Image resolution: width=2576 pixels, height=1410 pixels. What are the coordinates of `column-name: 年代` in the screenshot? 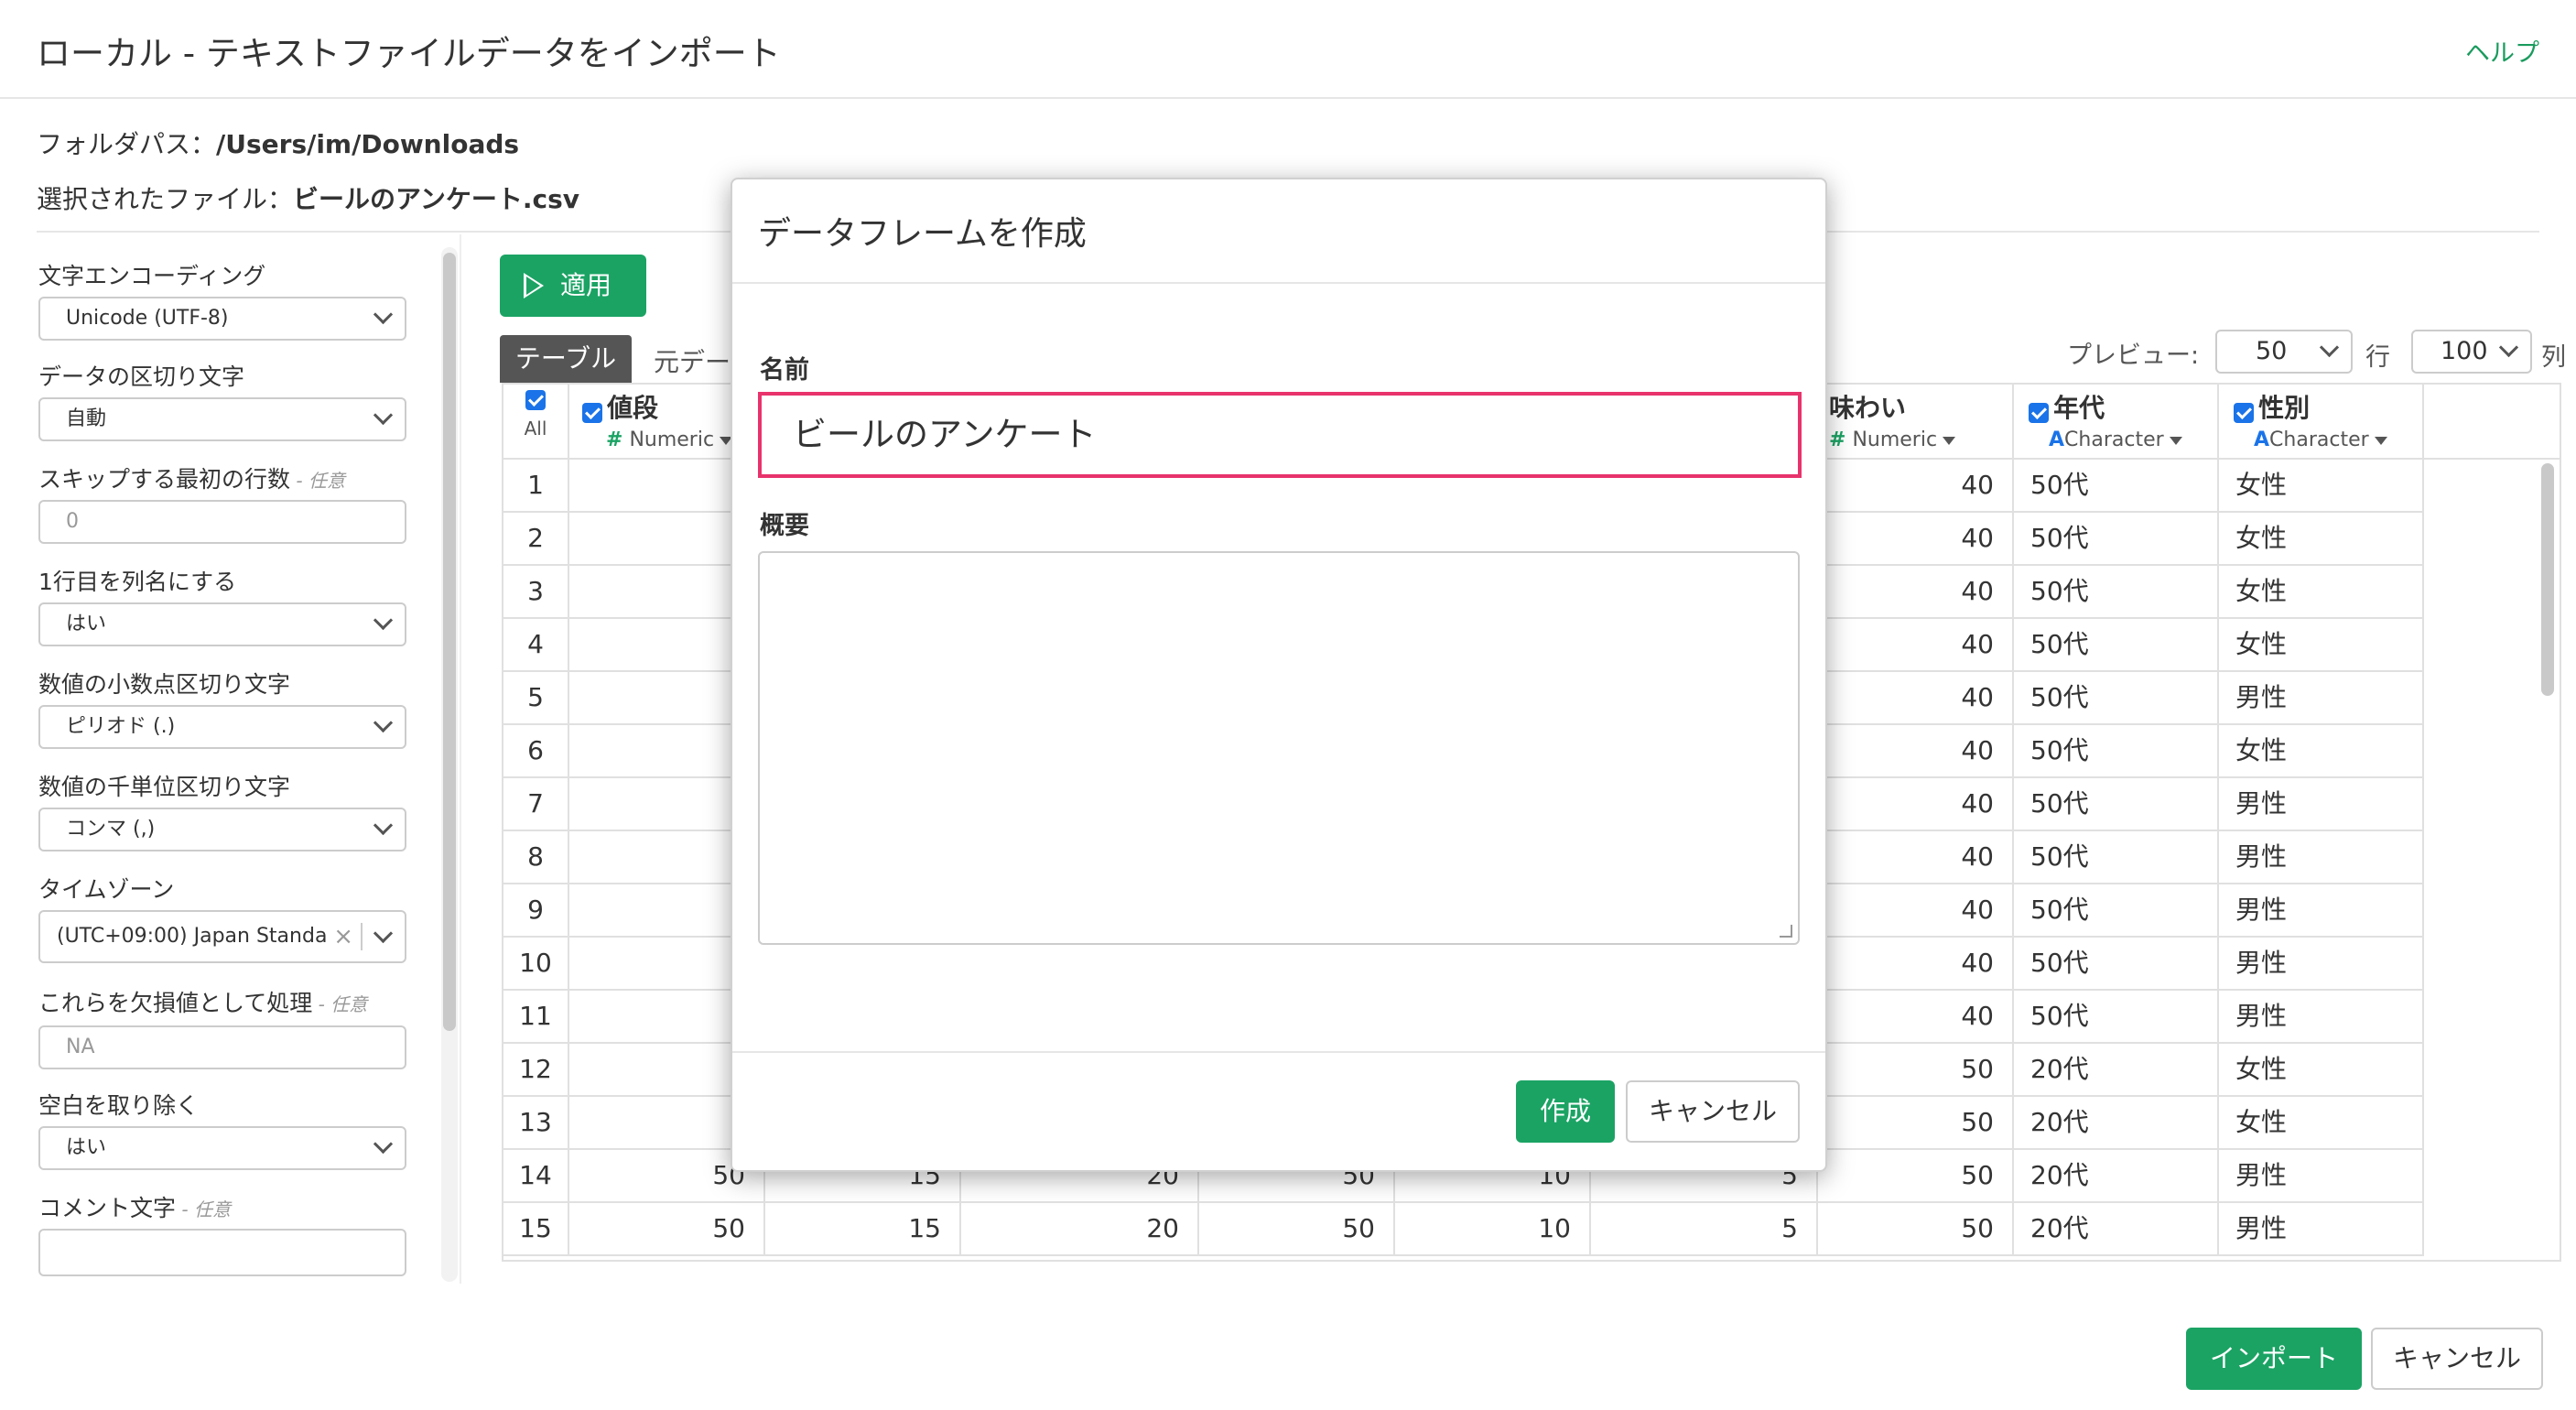 It's located at (2079, 408).